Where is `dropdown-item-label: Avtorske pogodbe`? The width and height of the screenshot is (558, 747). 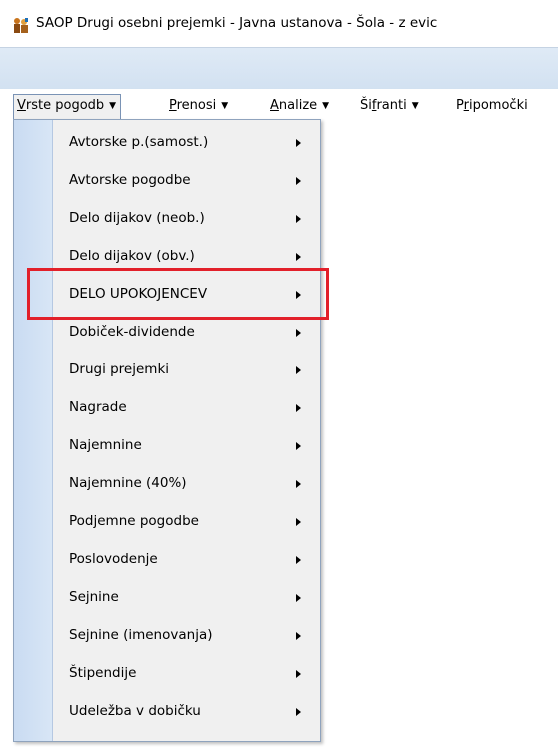
dropdown-item-label: Avtorske pogodbe is located at coordinates (130, 179).